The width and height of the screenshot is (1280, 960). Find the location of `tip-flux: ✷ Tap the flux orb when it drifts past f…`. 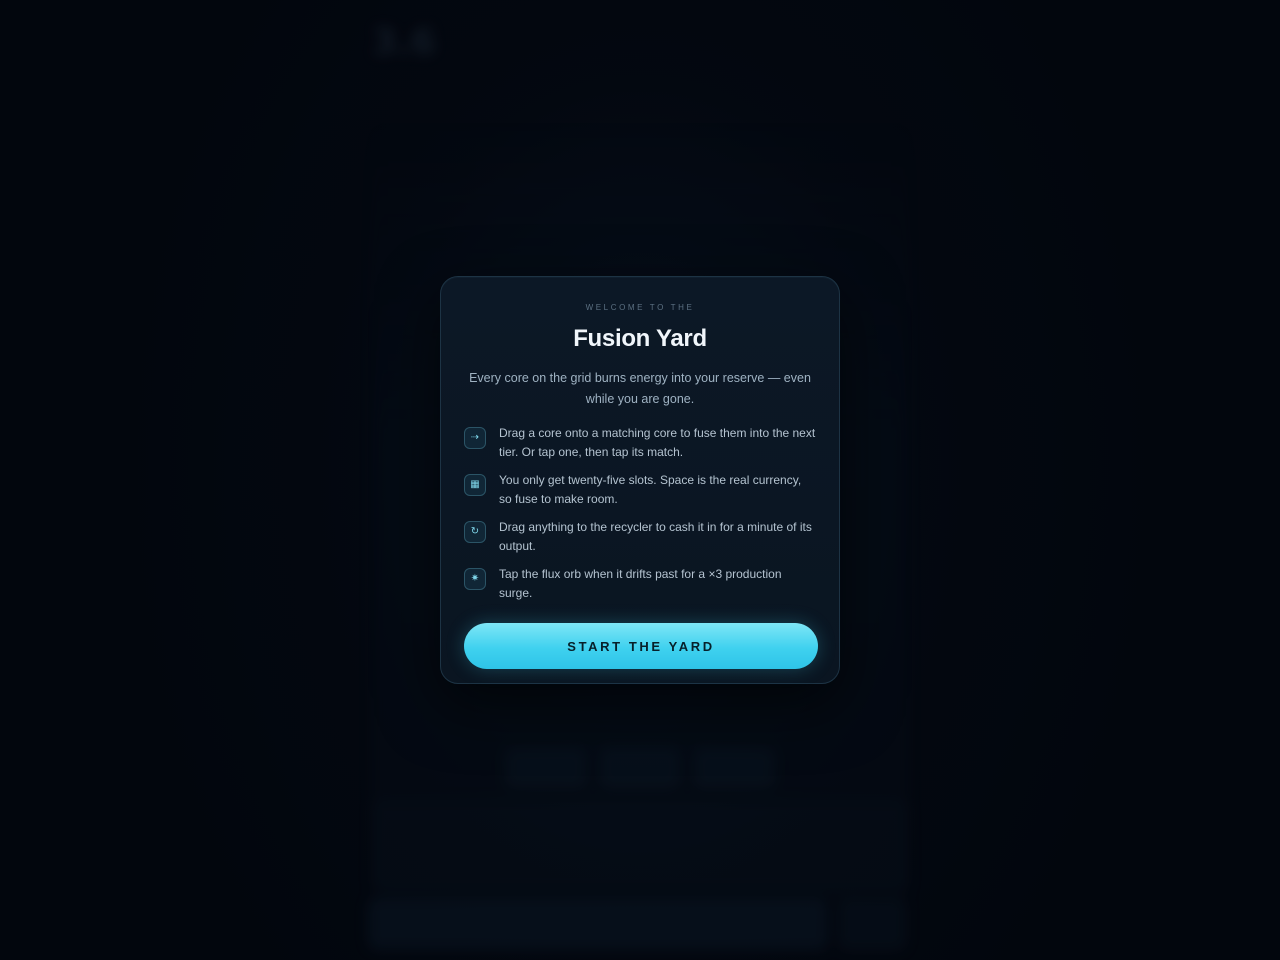

tip-flux: ✷ Tap the flux orb when it drifts past f… is located at coordinates (640, 588).